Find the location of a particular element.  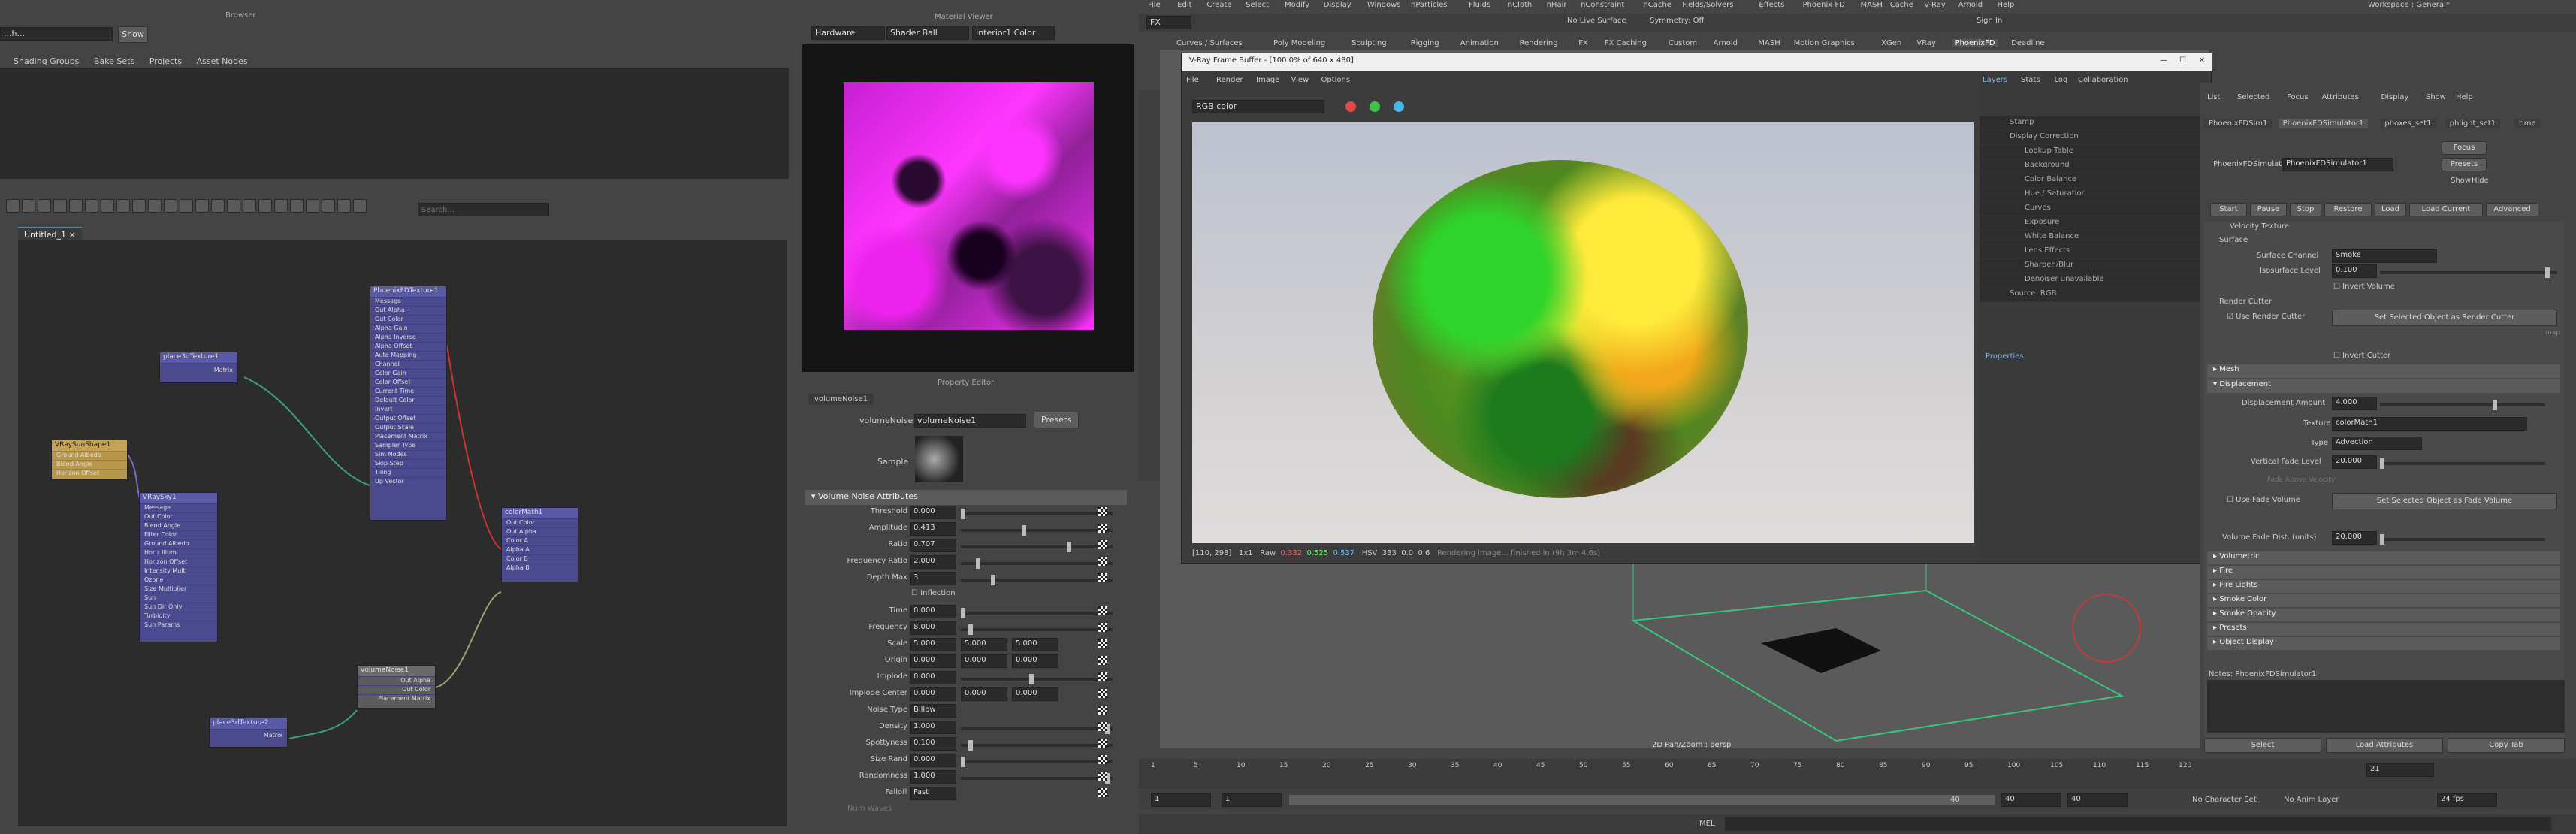

mel-label: MEL is located at coordinates (1707, 824).